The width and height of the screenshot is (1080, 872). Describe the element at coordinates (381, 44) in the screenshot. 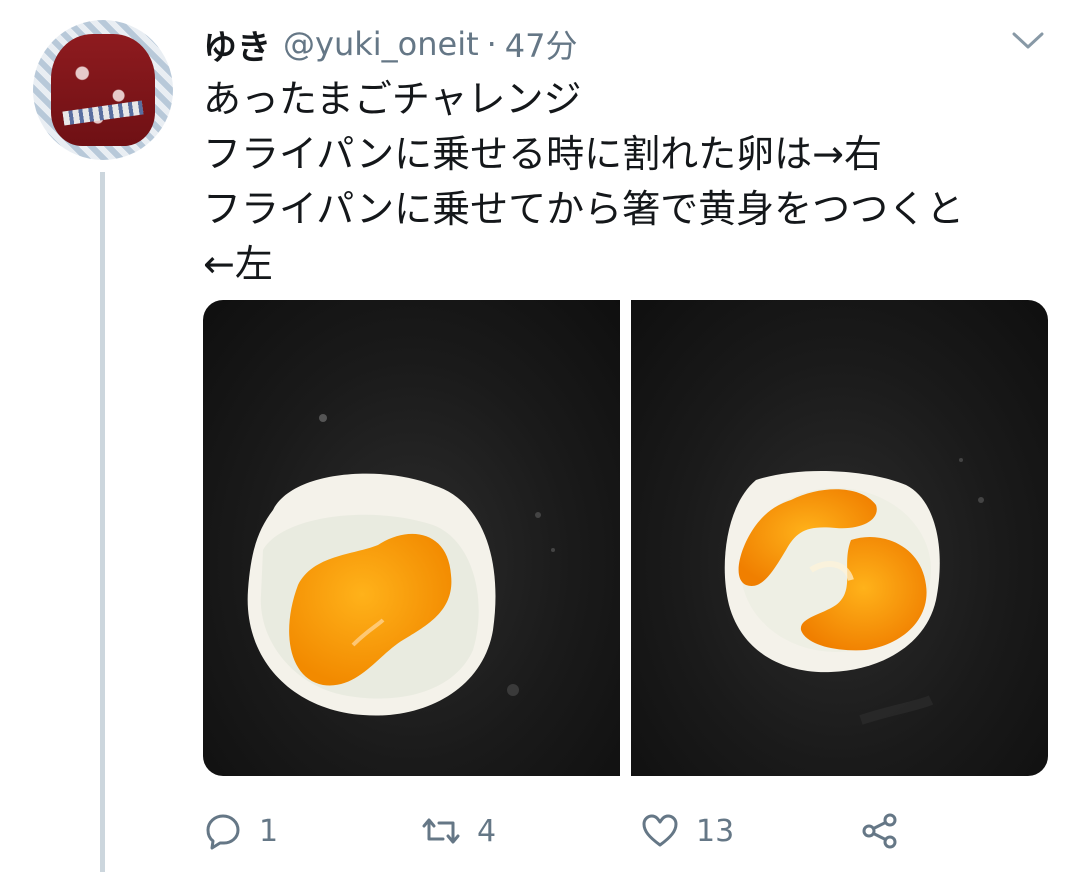

I see `user-handle: @yuki_oneit` at that location.